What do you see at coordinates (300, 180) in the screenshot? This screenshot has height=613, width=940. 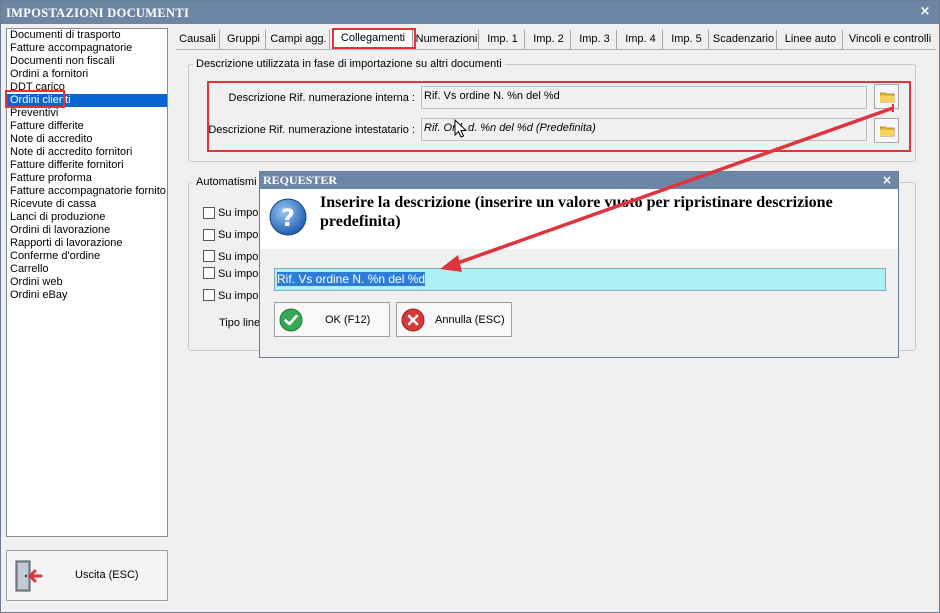 I see `dialog-title: REQUESTER` at bounding box center [300, 180].